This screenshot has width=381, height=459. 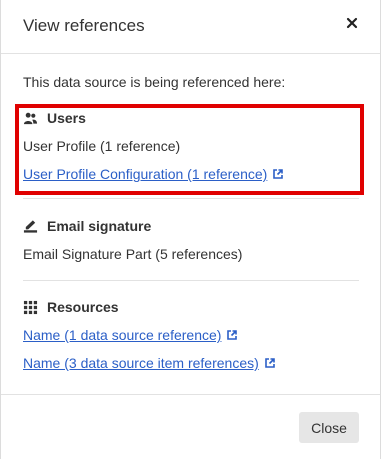 What do you see at coordinates (122, 335) in the screenshot?
I see `resource-link-1-label: Name (1 data source reference)` at bounding box center [122, 335].